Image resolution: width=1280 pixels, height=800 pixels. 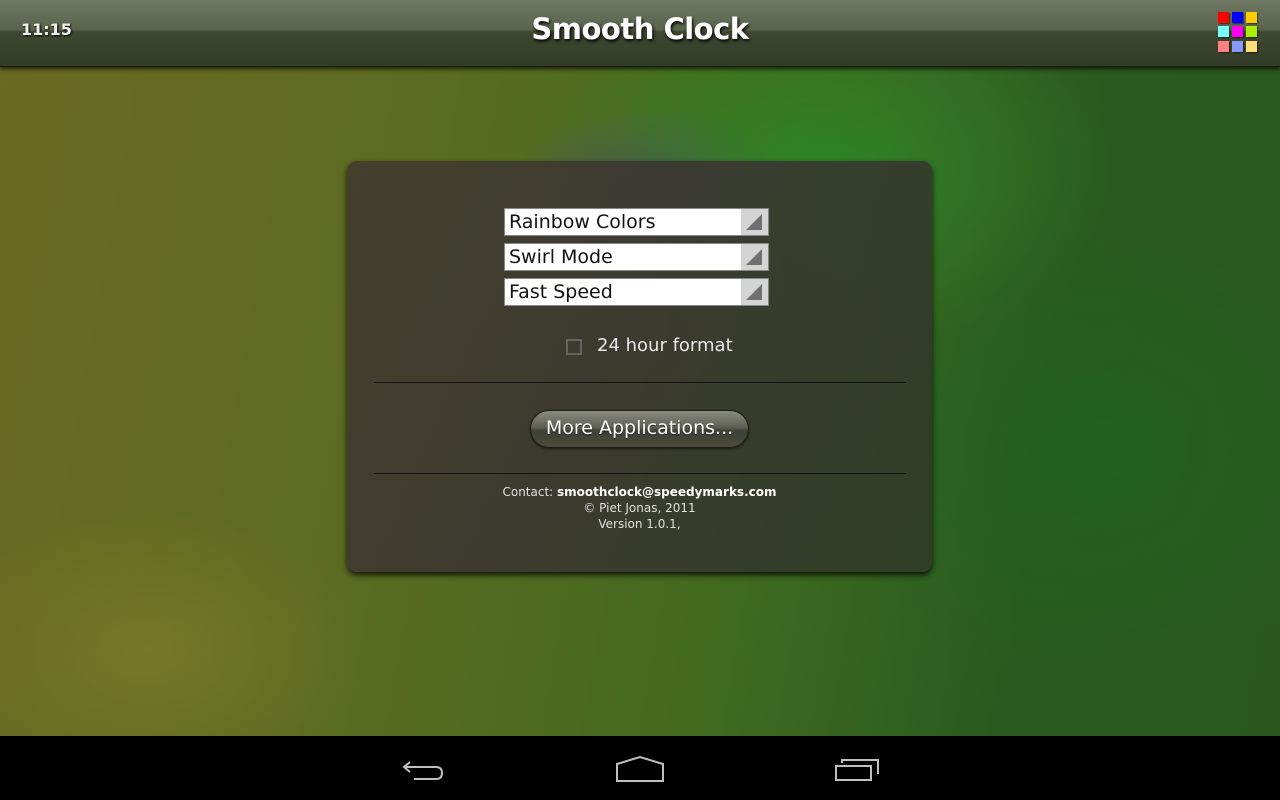 I want to click on navigation-bar, so click(x=640, y=768).